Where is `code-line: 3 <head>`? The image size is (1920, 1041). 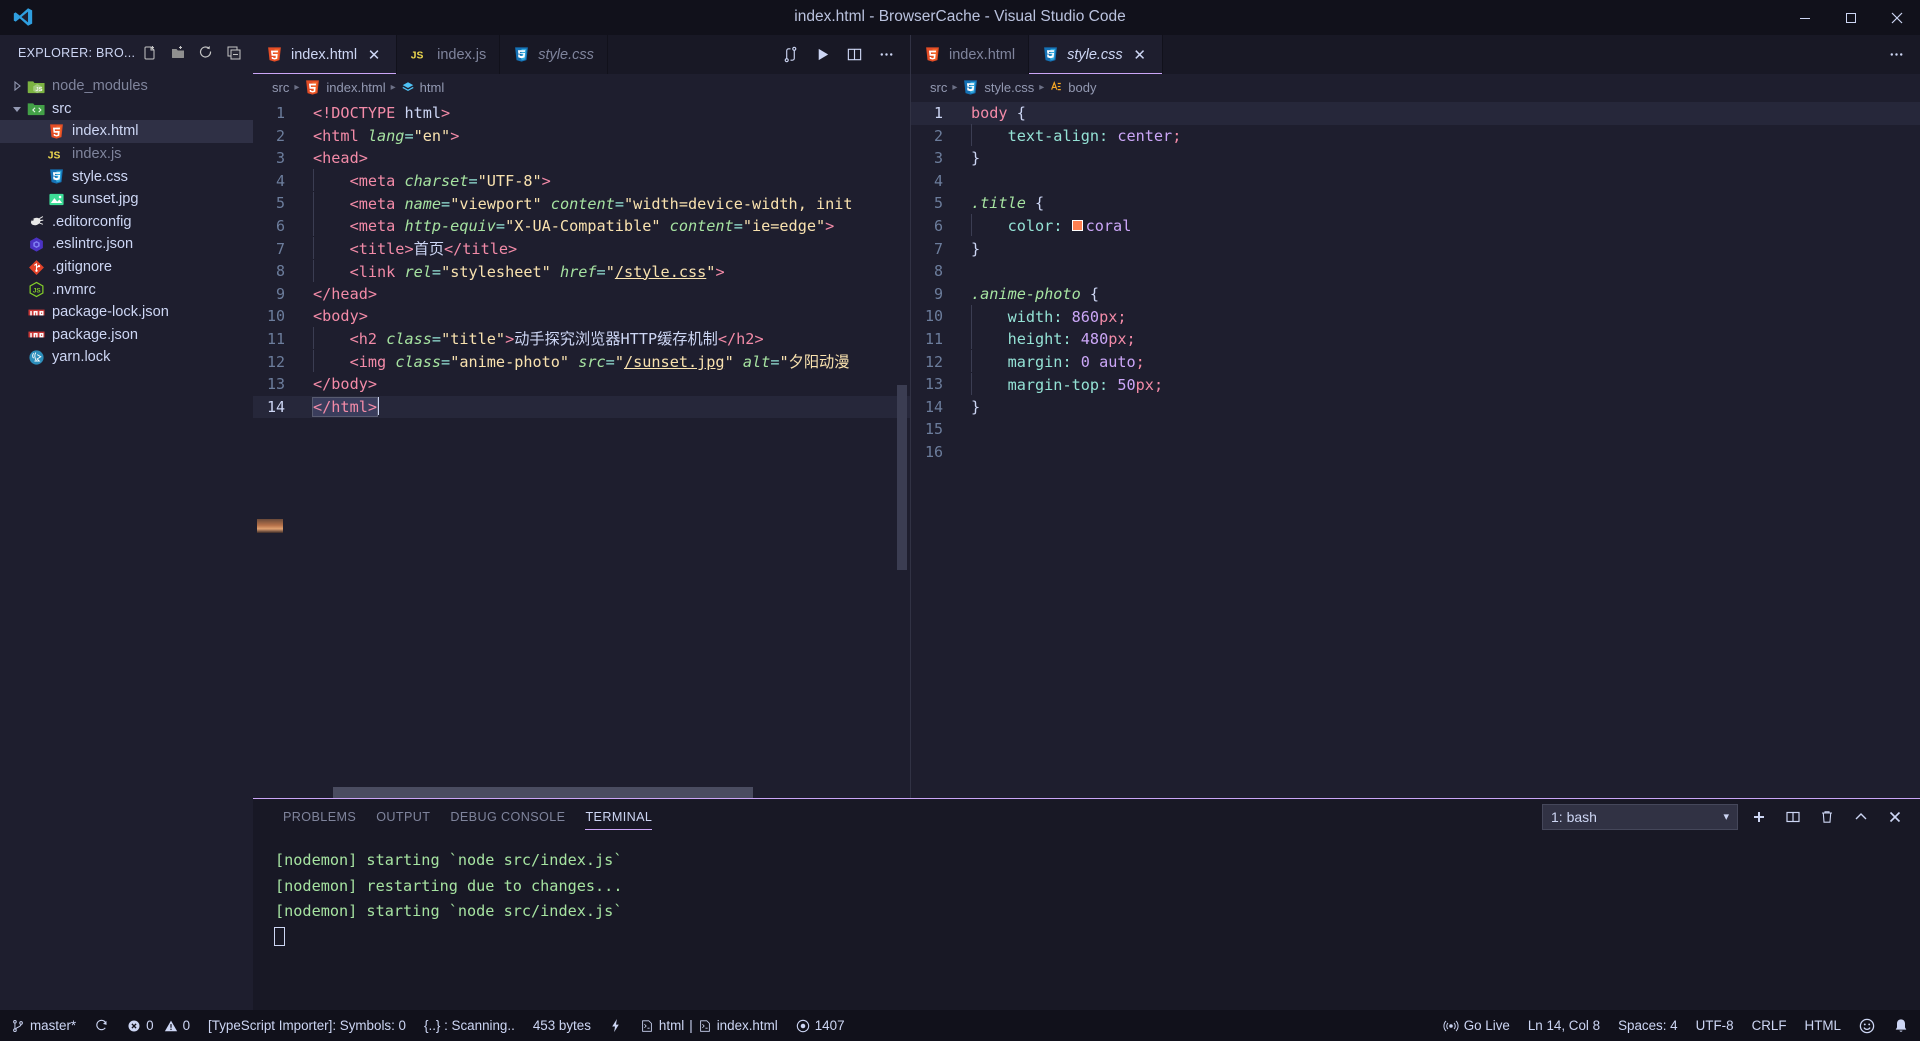
code-line: 3 <head> is located at coordinates (581, 158).